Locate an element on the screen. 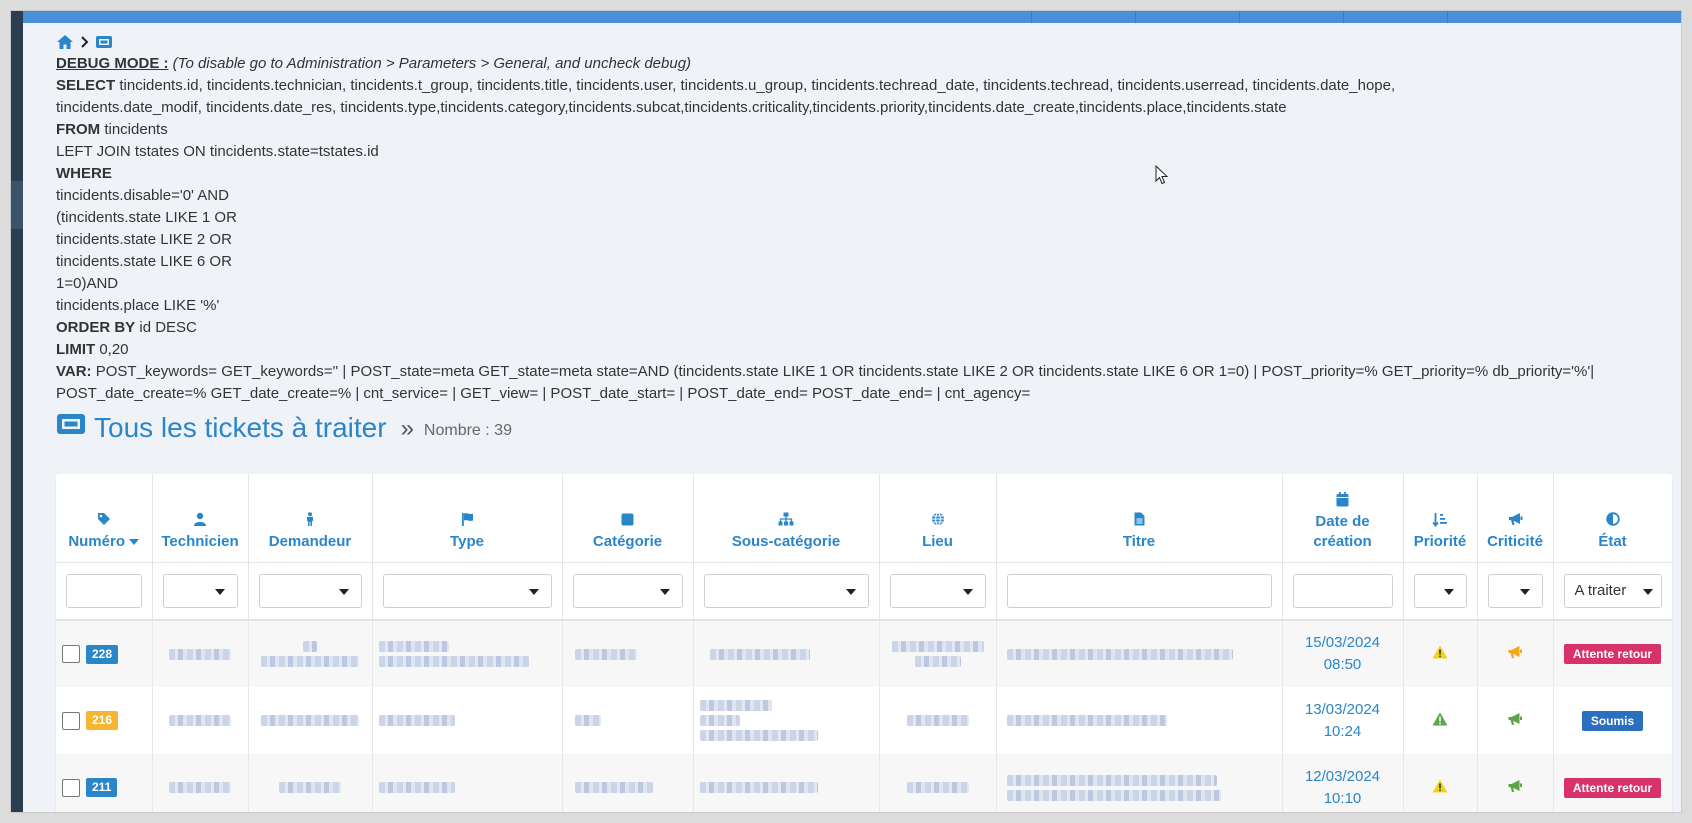 This screenshot has width=1692, height=823. date-filter-input is located at coordinates (1342, 590).